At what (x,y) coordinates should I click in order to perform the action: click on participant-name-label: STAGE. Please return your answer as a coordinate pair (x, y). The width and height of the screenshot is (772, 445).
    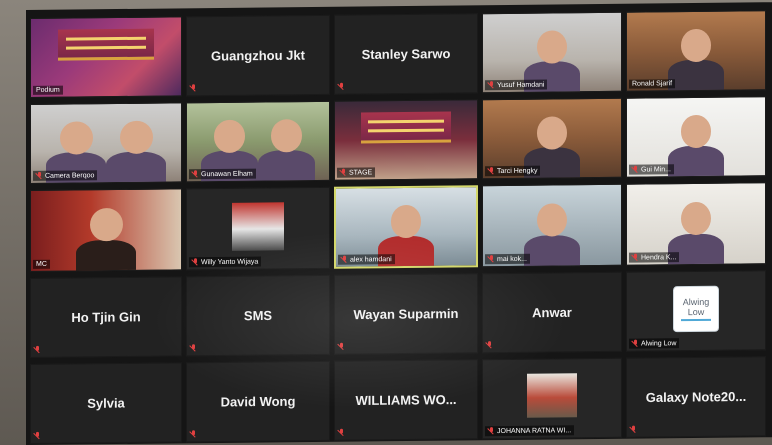
    Looking at the image, I should click on (356, 172).